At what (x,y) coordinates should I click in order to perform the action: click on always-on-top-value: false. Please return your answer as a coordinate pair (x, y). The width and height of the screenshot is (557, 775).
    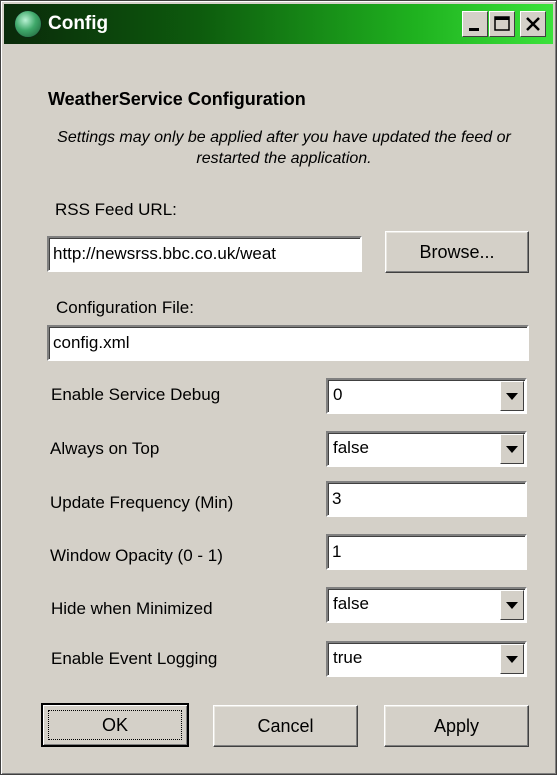
    Looking at the image, I should click on (351, 447).